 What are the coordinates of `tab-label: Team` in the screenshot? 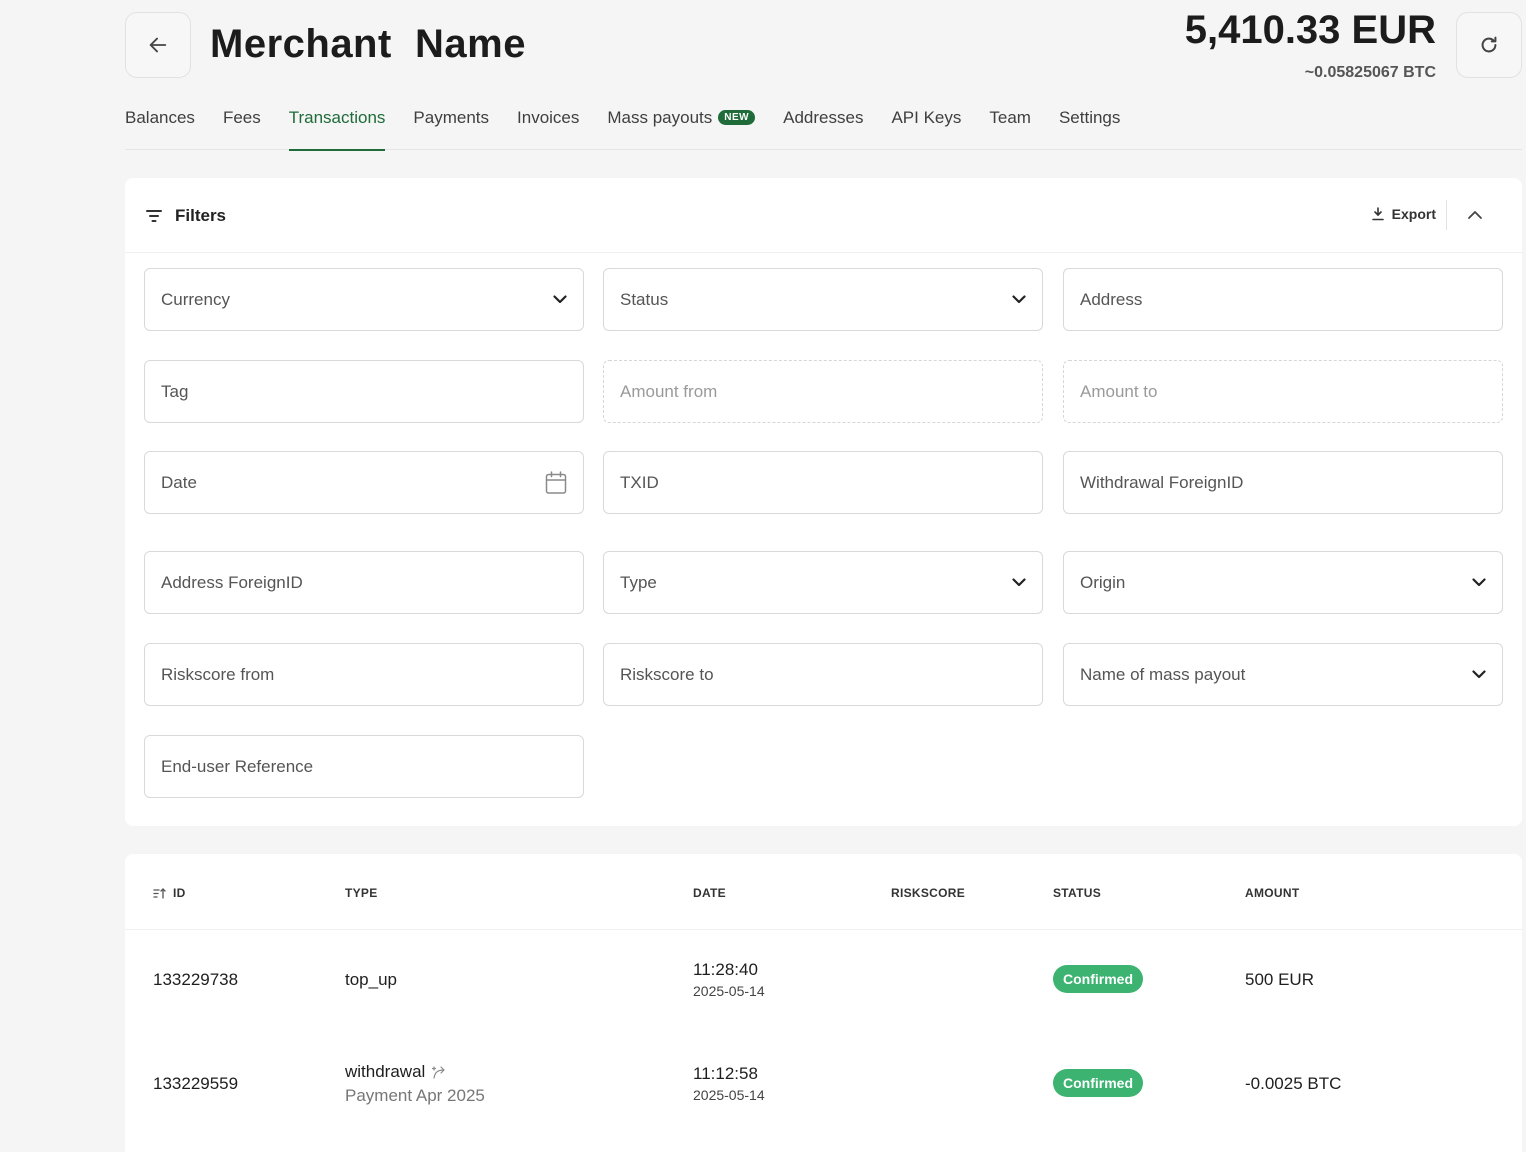 It's located at (1010, 117).